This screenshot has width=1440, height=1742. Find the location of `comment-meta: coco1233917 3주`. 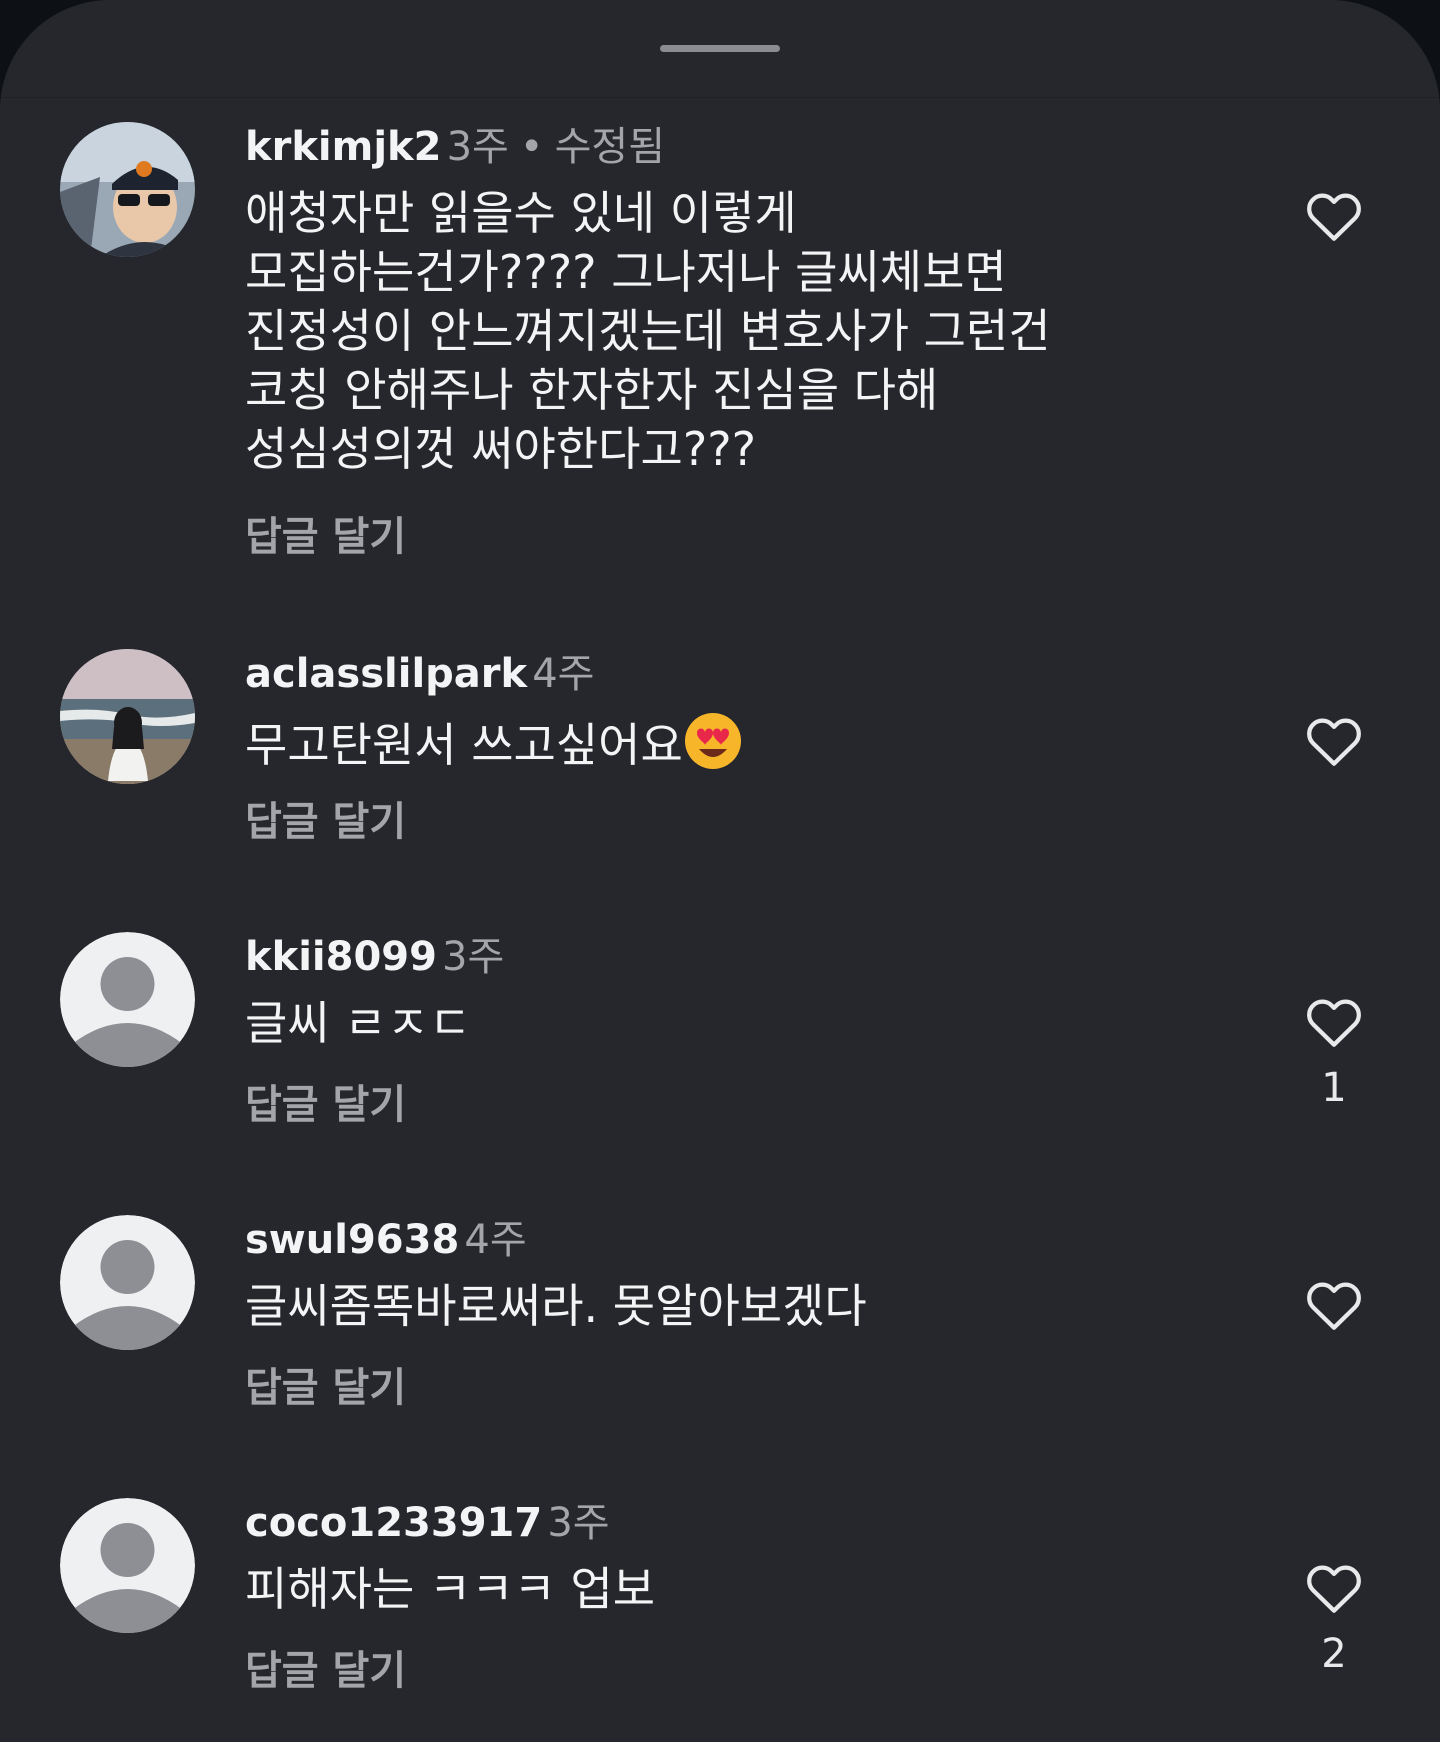

comment-meta: coco1233917 3주 is located at coordinates (427, 1523).